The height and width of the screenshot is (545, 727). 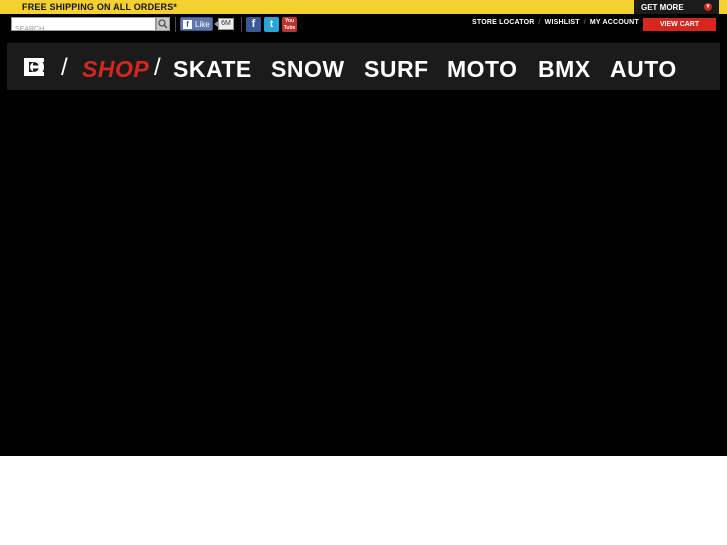 I want to click on nav-item-moto: MOTO, so click(x=482, y=69).